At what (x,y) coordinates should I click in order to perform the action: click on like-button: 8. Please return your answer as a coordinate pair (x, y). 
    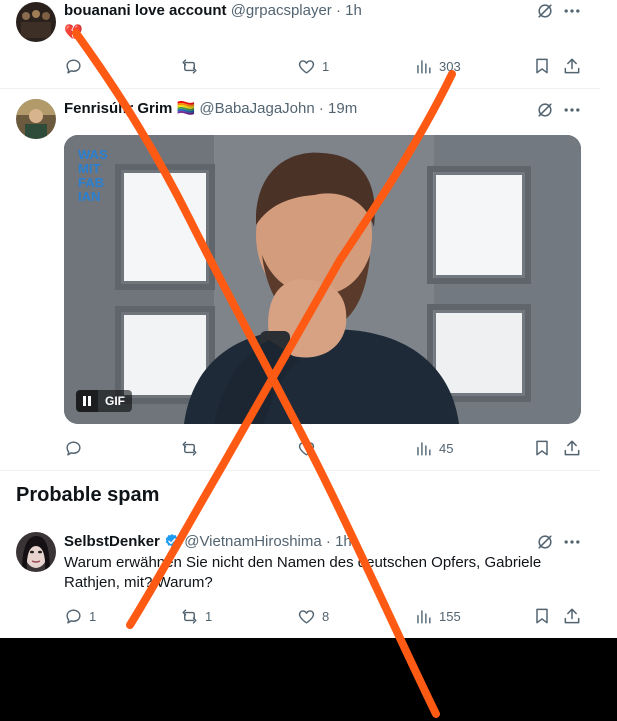
    Looking at the image, I should click on (313, 616).